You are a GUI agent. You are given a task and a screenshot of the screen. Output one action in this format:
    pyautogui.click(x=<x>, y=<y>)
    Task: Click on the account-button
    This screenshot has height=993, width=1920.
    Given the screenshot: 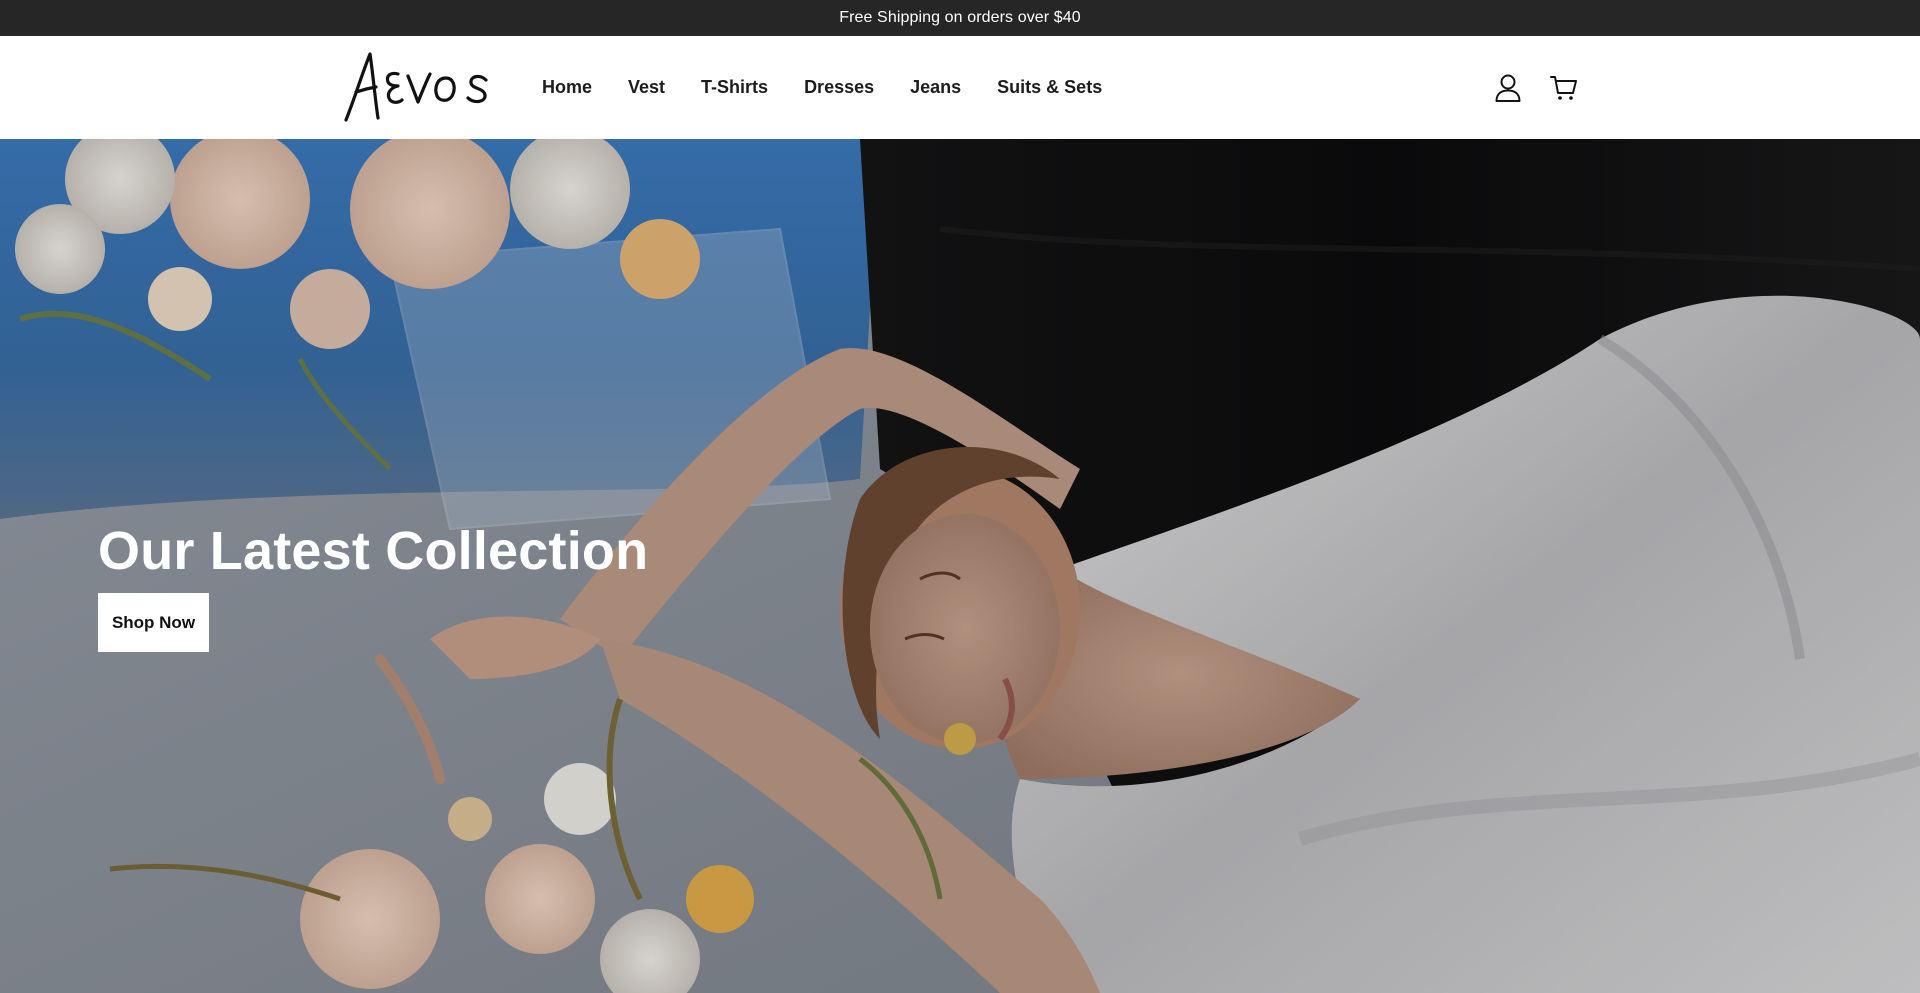 What is the action you would take?
    pyautogui.click(x=1508, y=88)
    